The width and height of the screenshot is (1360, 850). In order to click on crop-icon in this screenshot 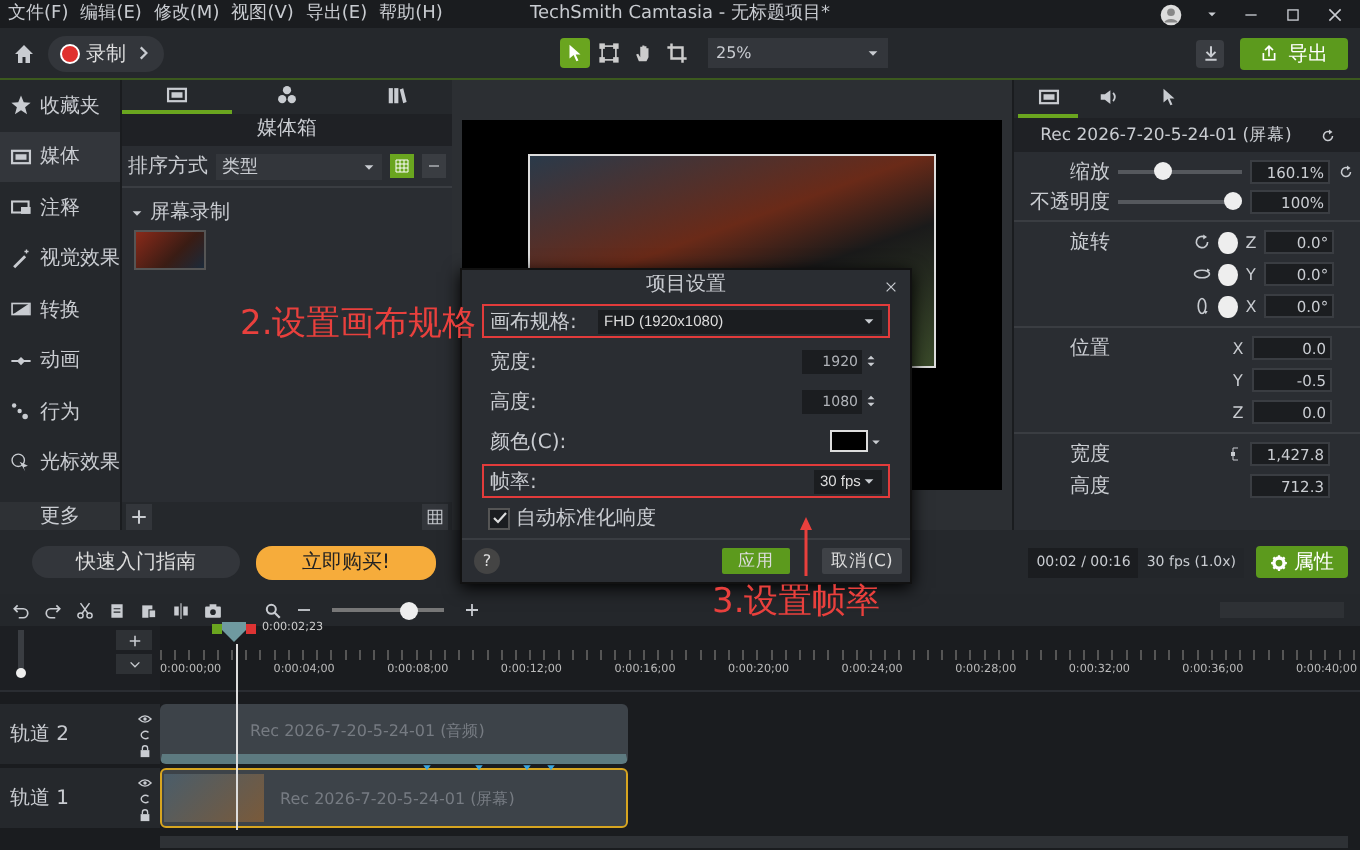, I will do `click(677, 53)`.